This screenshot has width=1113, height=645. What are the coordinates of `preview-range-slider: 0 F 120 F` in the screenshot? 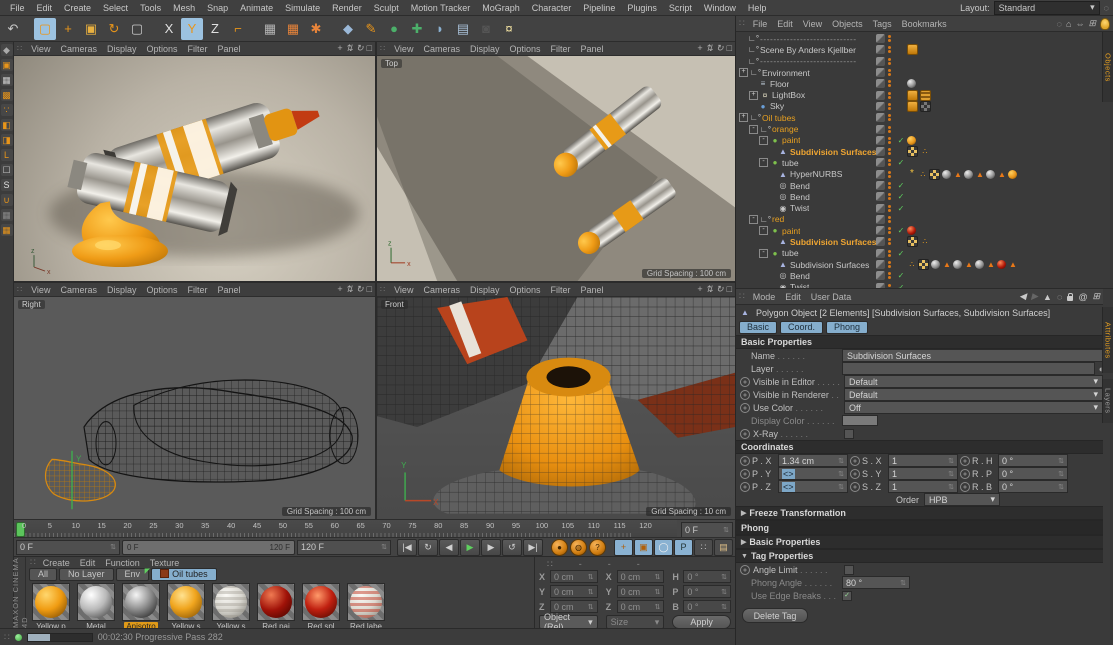 It's located at (208, 547).